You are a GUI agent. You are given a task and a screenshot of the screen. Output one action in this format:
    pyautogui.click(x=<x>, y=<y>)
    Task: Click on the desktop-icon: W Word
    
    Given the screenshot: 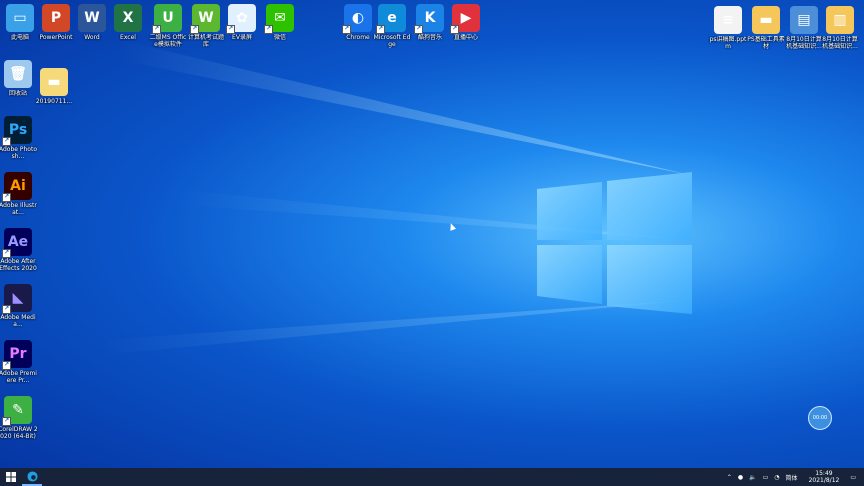 What is the action you would take?
    pyautogui.click(x=92, y=22)
    